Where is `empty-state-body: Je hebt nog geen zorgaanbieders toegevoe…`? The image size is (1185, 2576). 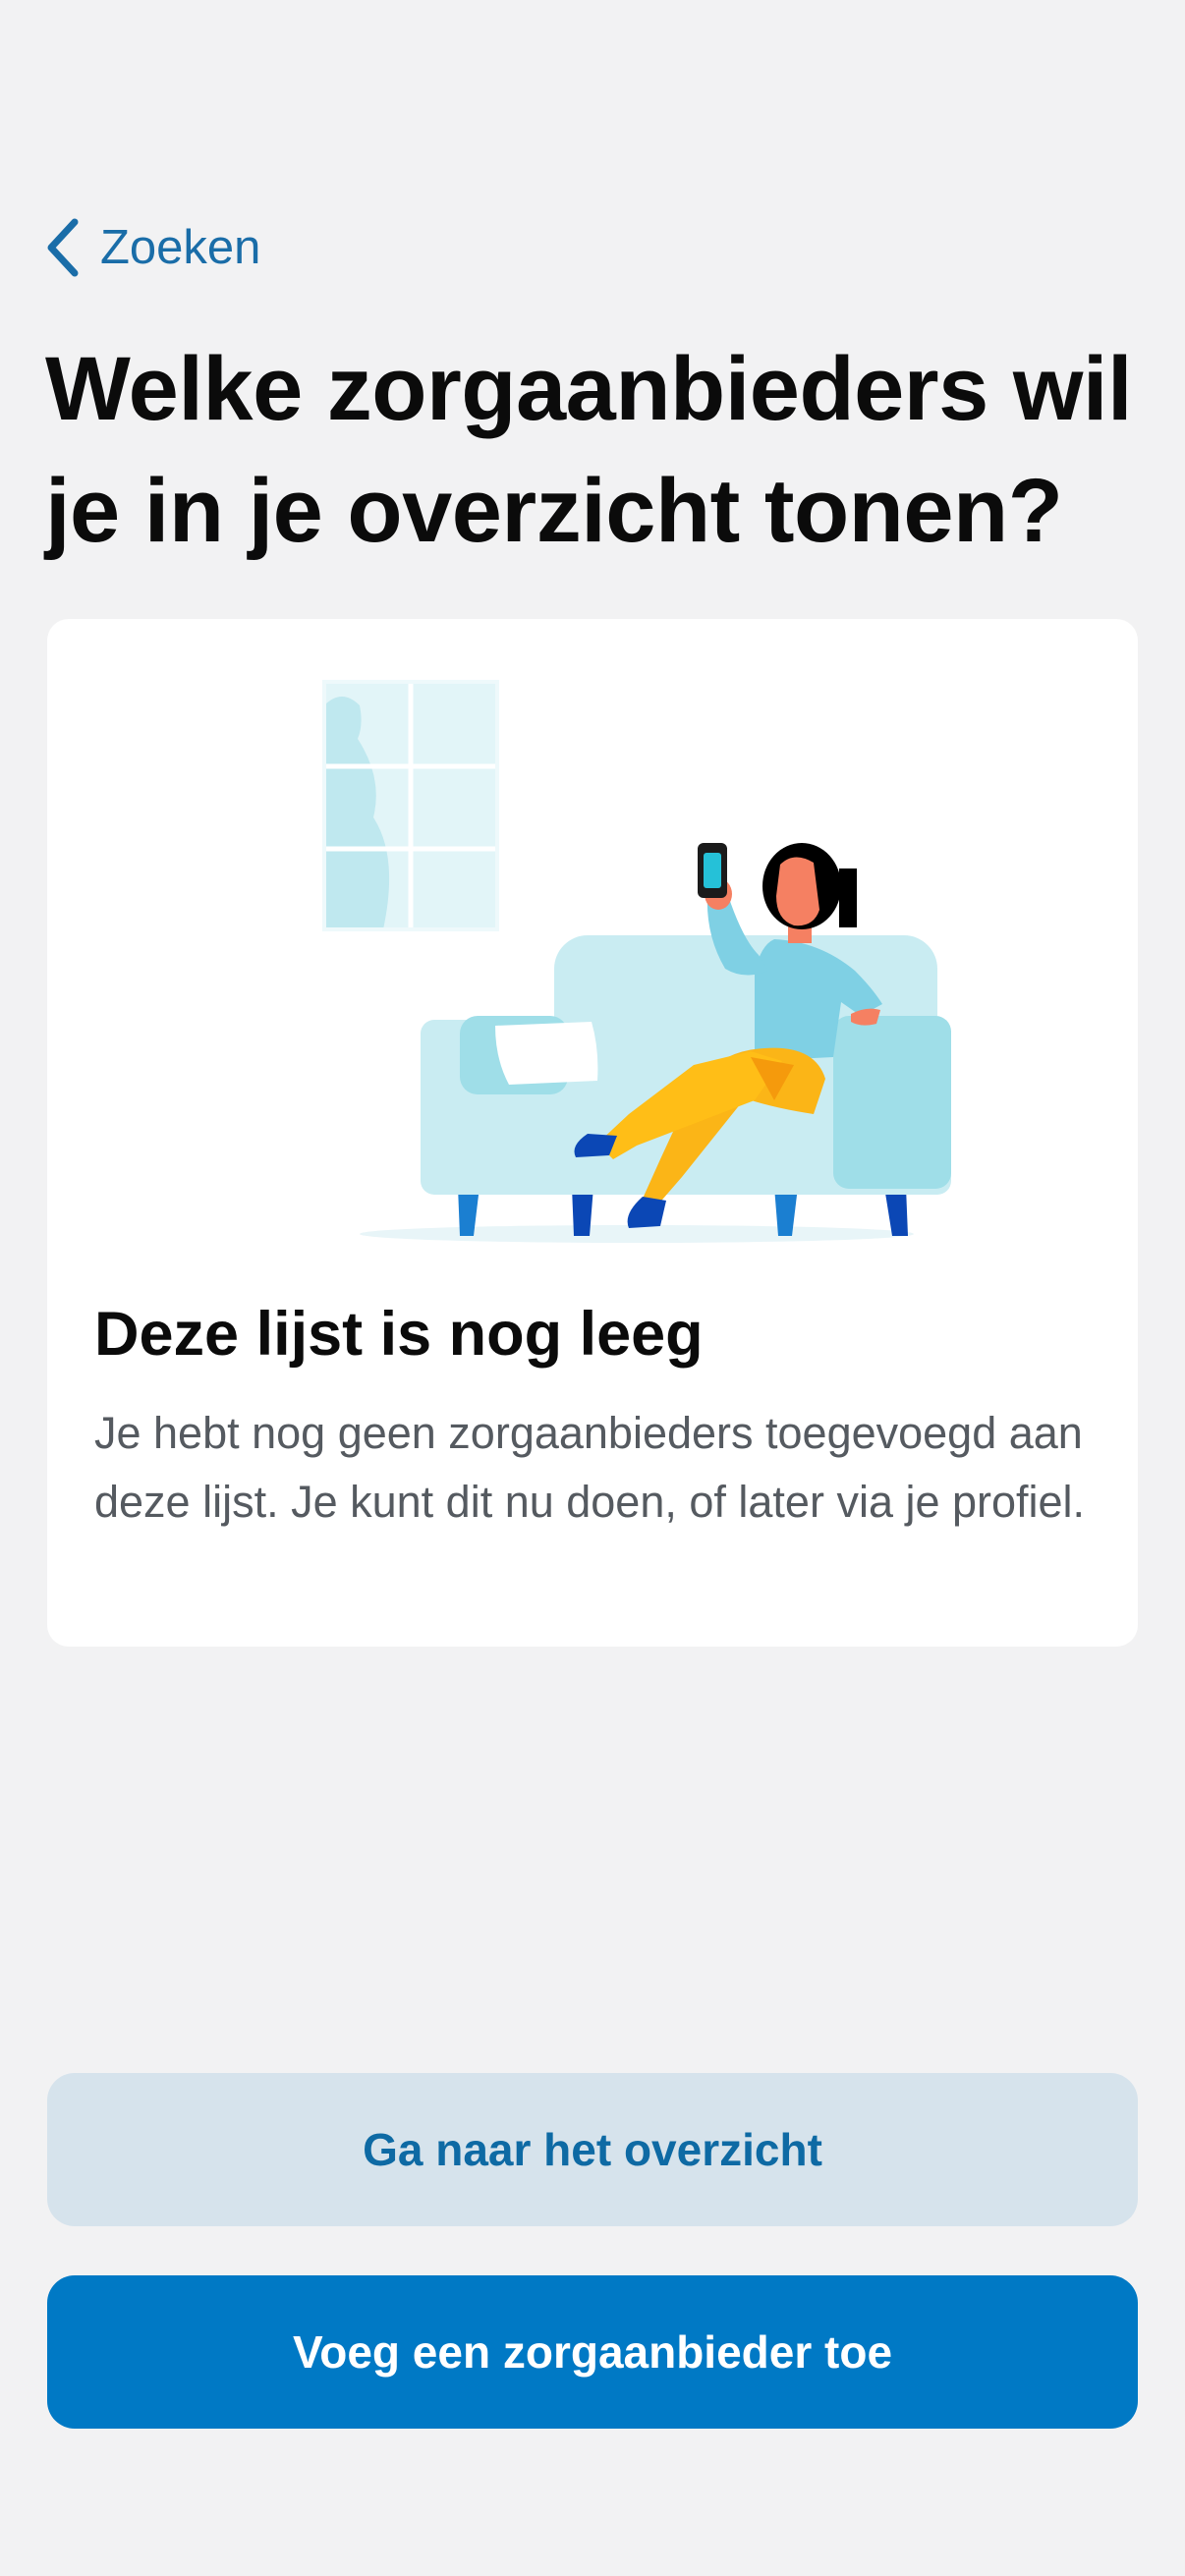
empty-state-body: Je hebt nog geen zorgaanbieders toegevoe… is located at coordinates (590, 1467).